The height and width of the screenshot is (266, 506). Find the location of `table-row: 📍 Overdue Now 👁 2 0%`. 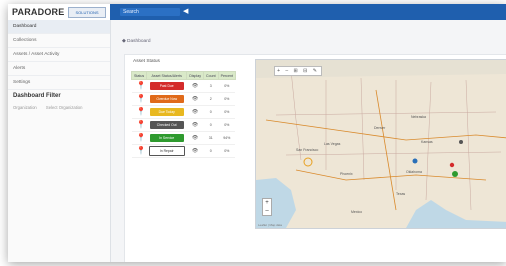

table-row: 📍 Overdue Now 👁 2 0% is located at coordinates (183, 99).